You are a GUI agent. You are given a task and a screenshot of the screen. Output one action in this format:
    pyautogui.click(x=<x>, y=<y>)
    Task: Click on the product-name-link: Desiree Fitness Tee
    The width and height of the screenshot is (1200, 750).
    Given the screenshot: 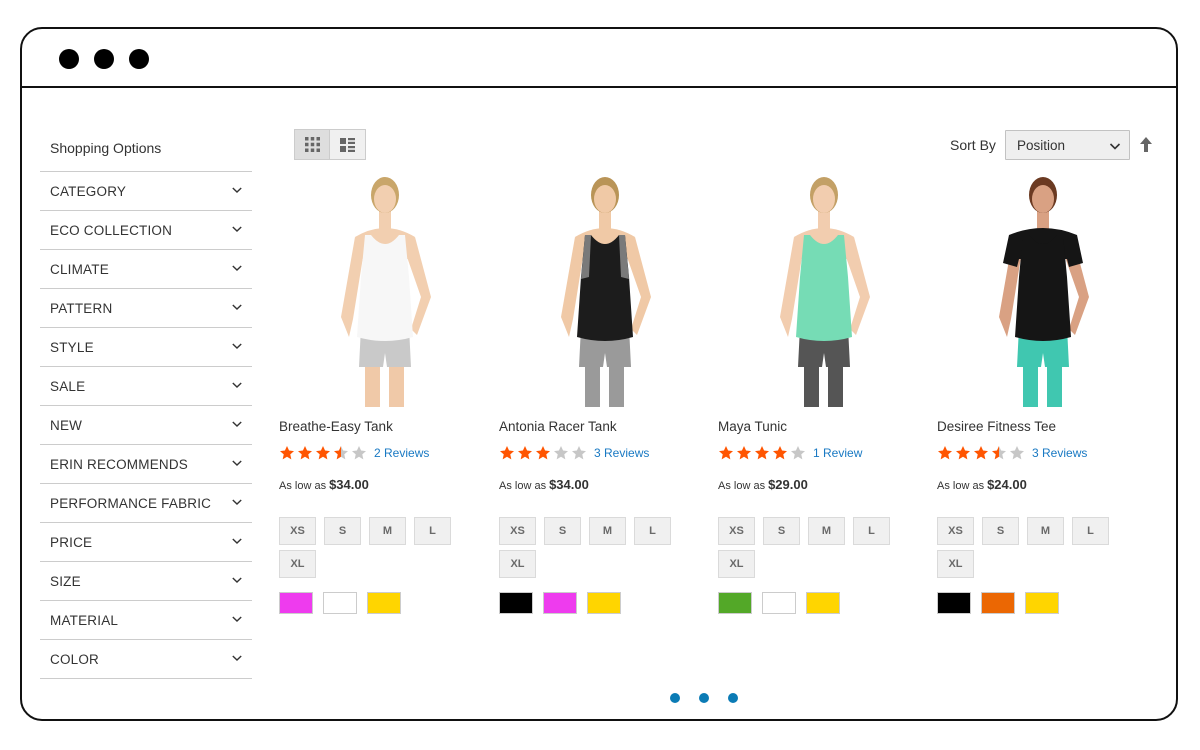 What is the action you would take?
    pyautogui.click(x=996, y=426)
    